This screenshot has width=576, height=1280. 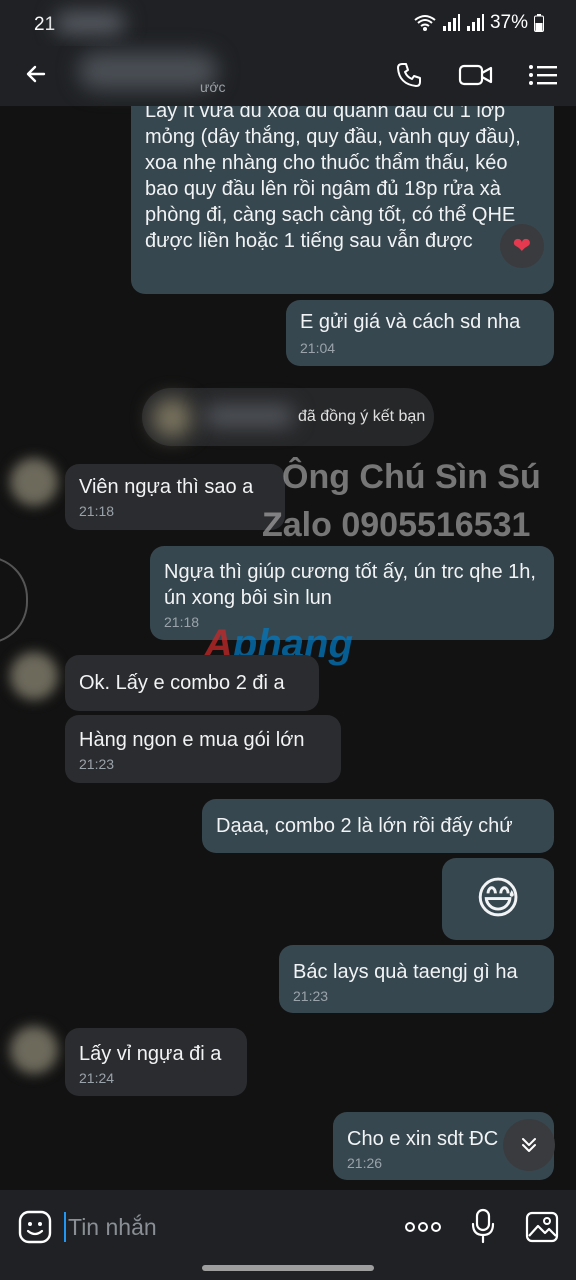 What do you see at coordinates (14, 600) in the screenshot?
I see `partial-circle-decoration` at bounding box center [14, 600].